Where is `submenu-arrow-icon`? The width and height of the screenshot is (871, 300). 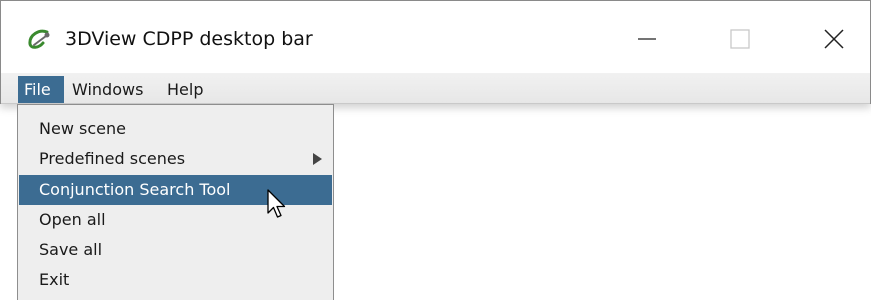 submenu-arrow-icon is located at coordinates (317, 159).